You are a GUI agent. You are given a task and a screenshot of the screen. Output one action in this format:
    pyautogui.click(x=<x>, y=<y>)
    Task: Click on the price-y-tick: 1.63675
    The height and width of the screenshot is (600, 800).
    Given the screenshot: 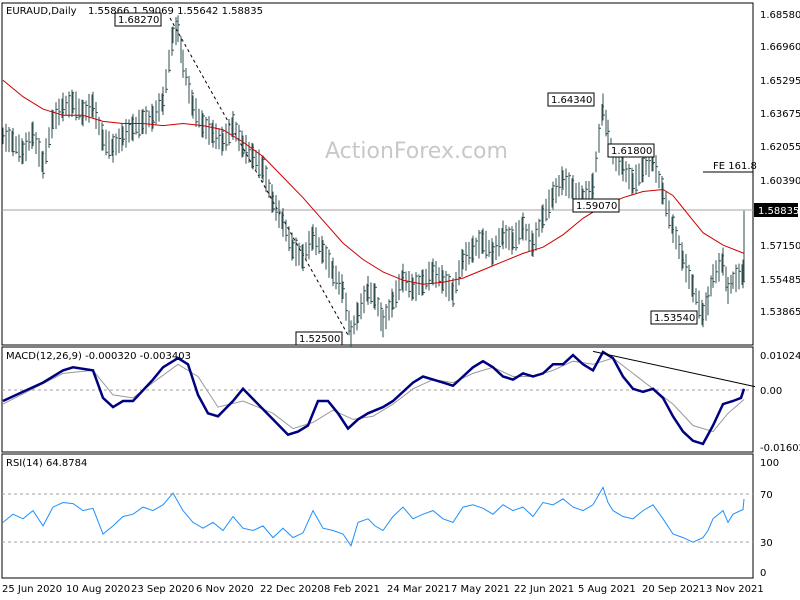 What is the action you would take?
    pyautogui.click(x=780, y=114)
    